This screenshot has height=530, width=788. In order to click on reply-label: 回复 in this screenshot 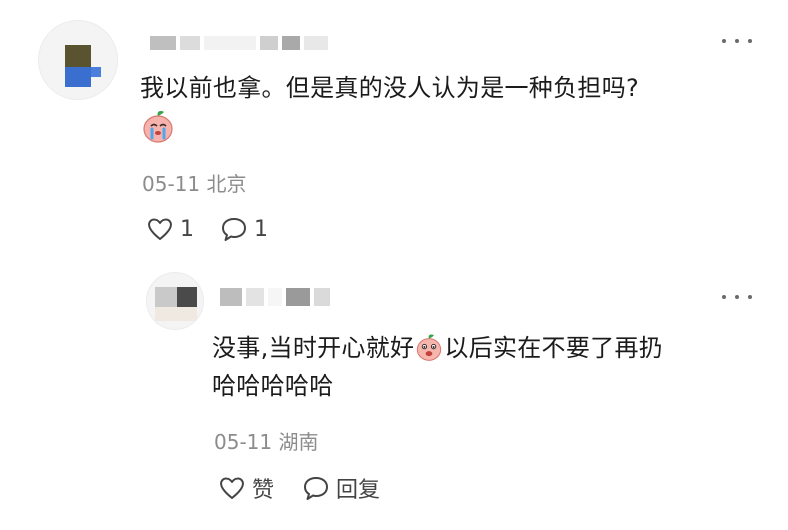, I will do `click(358, 490)`.